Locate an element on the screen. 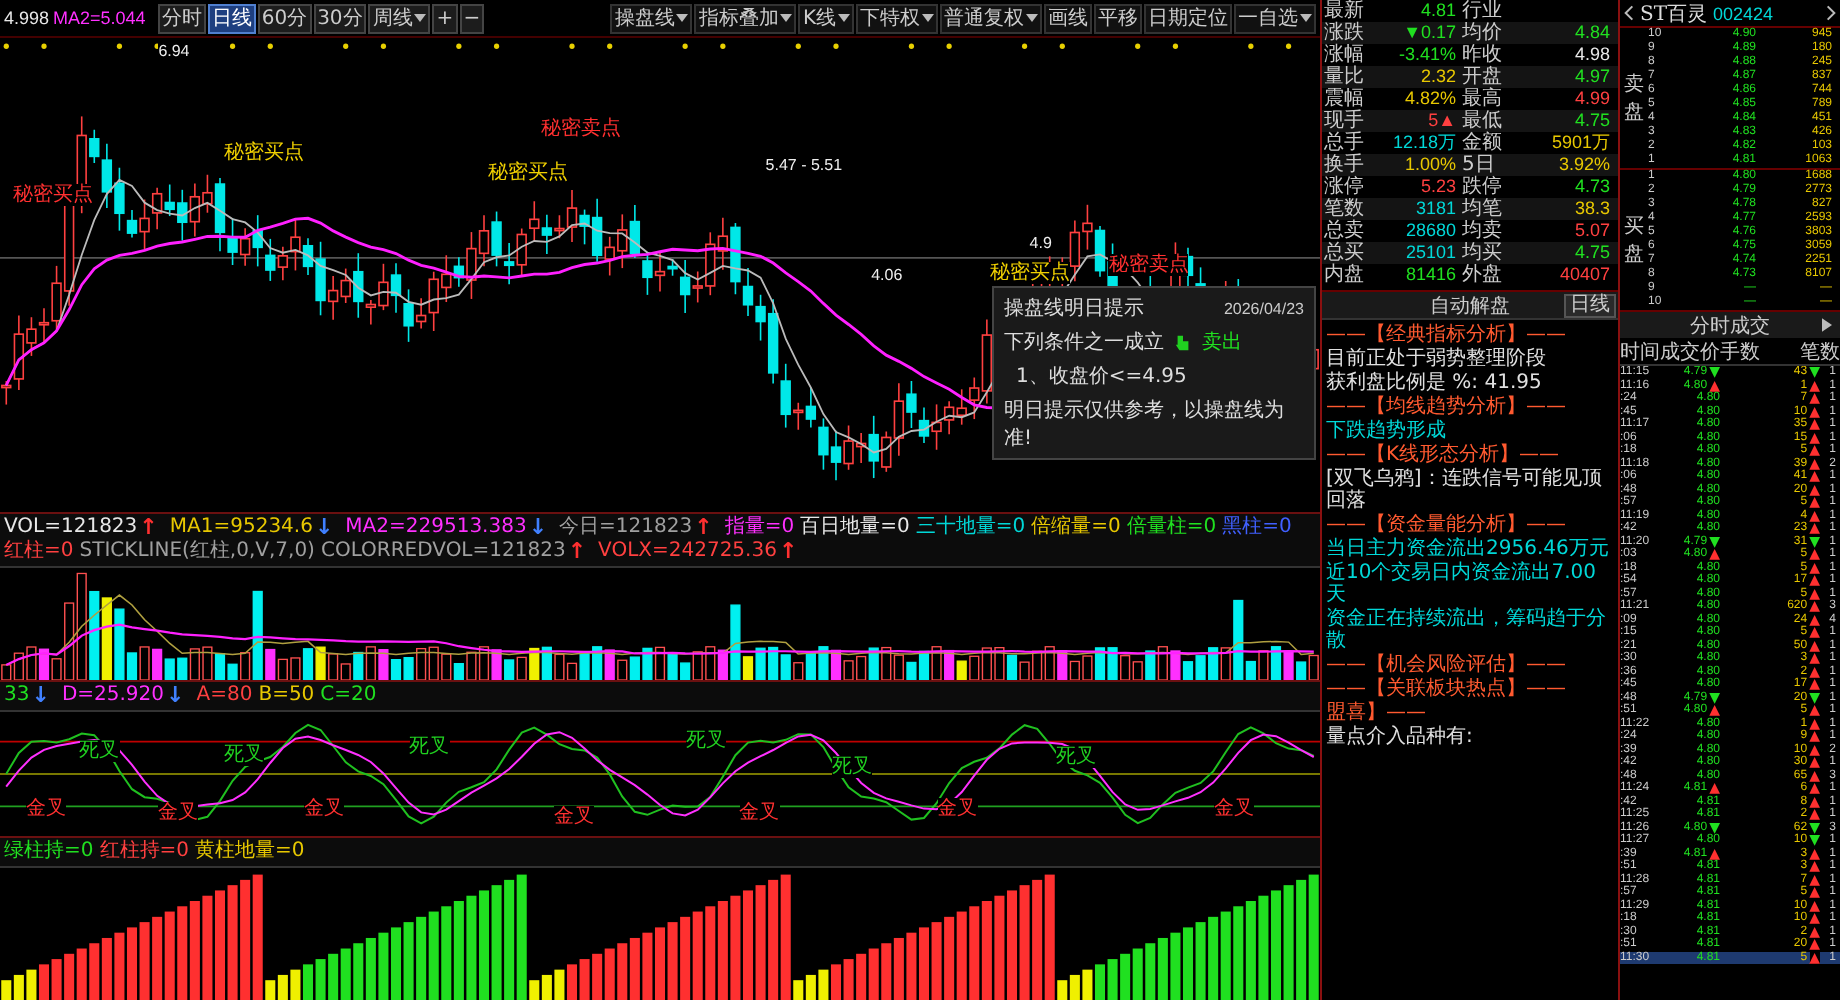  indicator-value: COLORREDVOL=121823 is located at coordinates (443, 552).